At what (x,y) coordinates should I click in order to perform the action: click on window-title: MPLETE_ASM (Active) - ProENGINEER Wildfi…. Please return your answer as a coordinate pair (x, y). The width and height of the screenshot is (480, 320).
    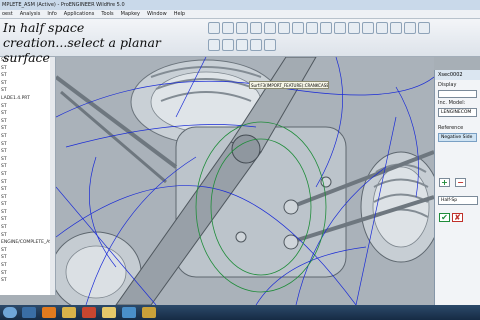
    Looking at the image, I should click on (240, 5).